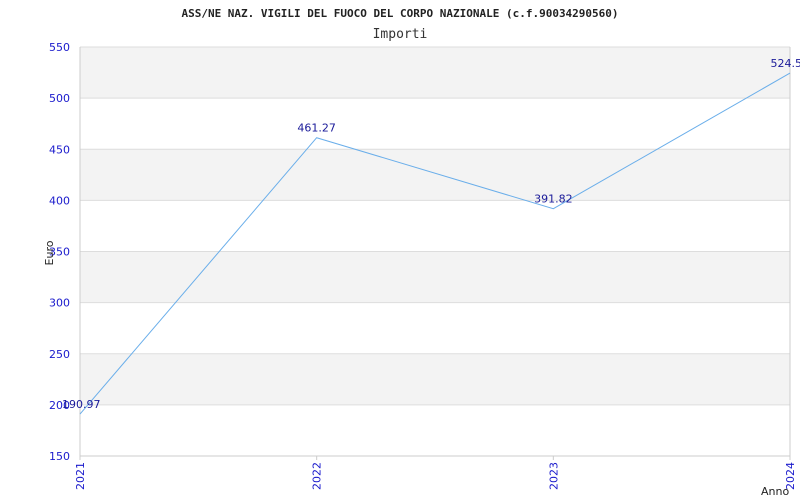  I want to click on data-label: 461.27, so click(316, 128).